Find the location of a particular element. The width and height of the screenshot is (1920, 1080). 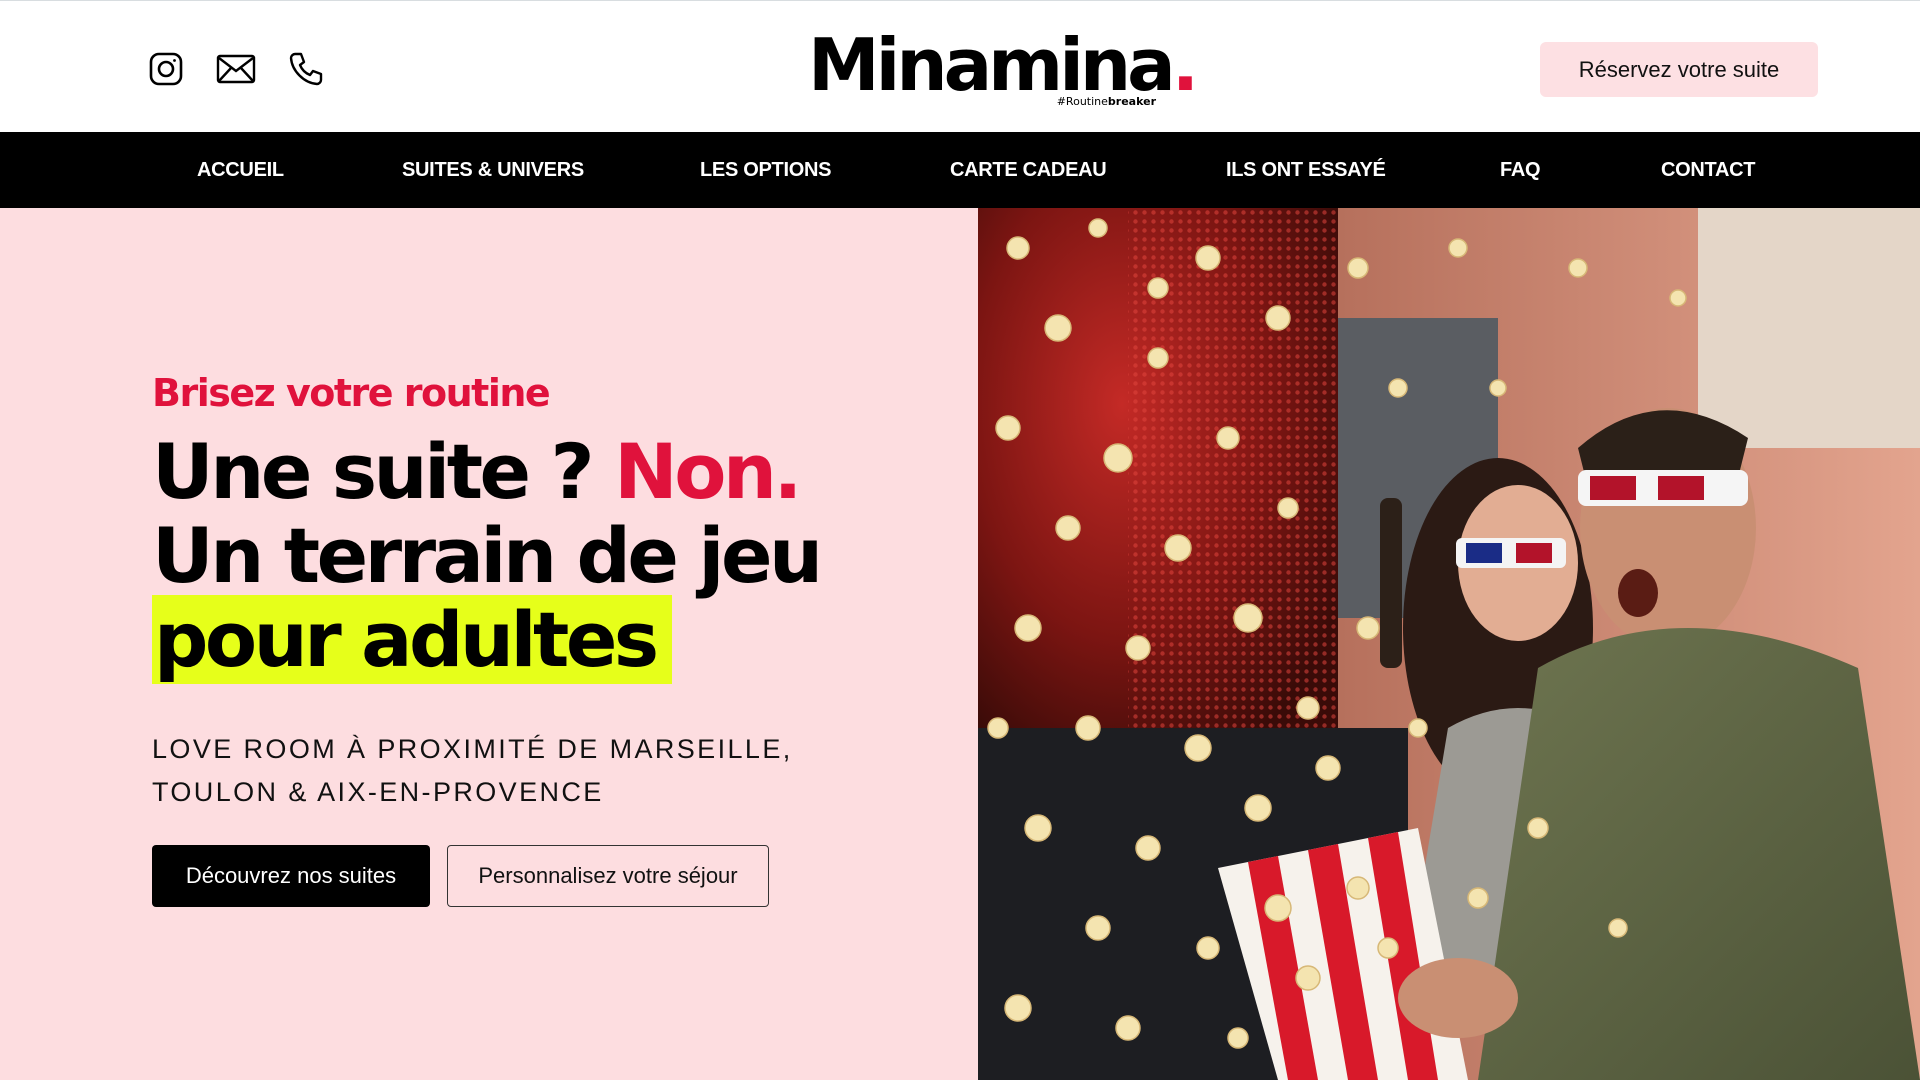

logo-tagline: #Routinebreaker is located at coordinates (1106, 101).